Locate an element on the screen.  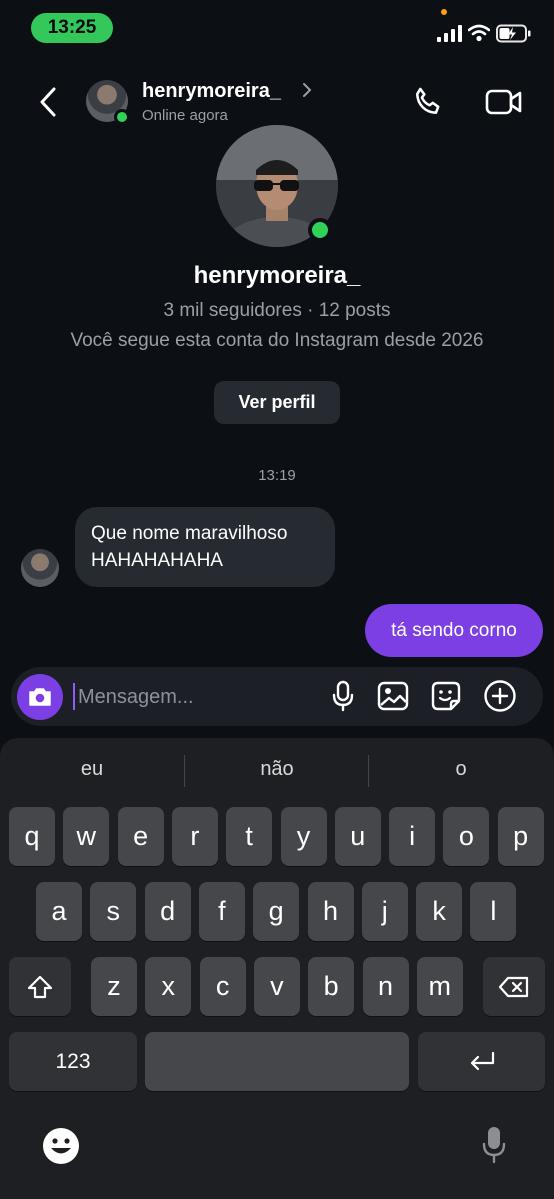
wifi-icon is located at coordinates (479, 33).